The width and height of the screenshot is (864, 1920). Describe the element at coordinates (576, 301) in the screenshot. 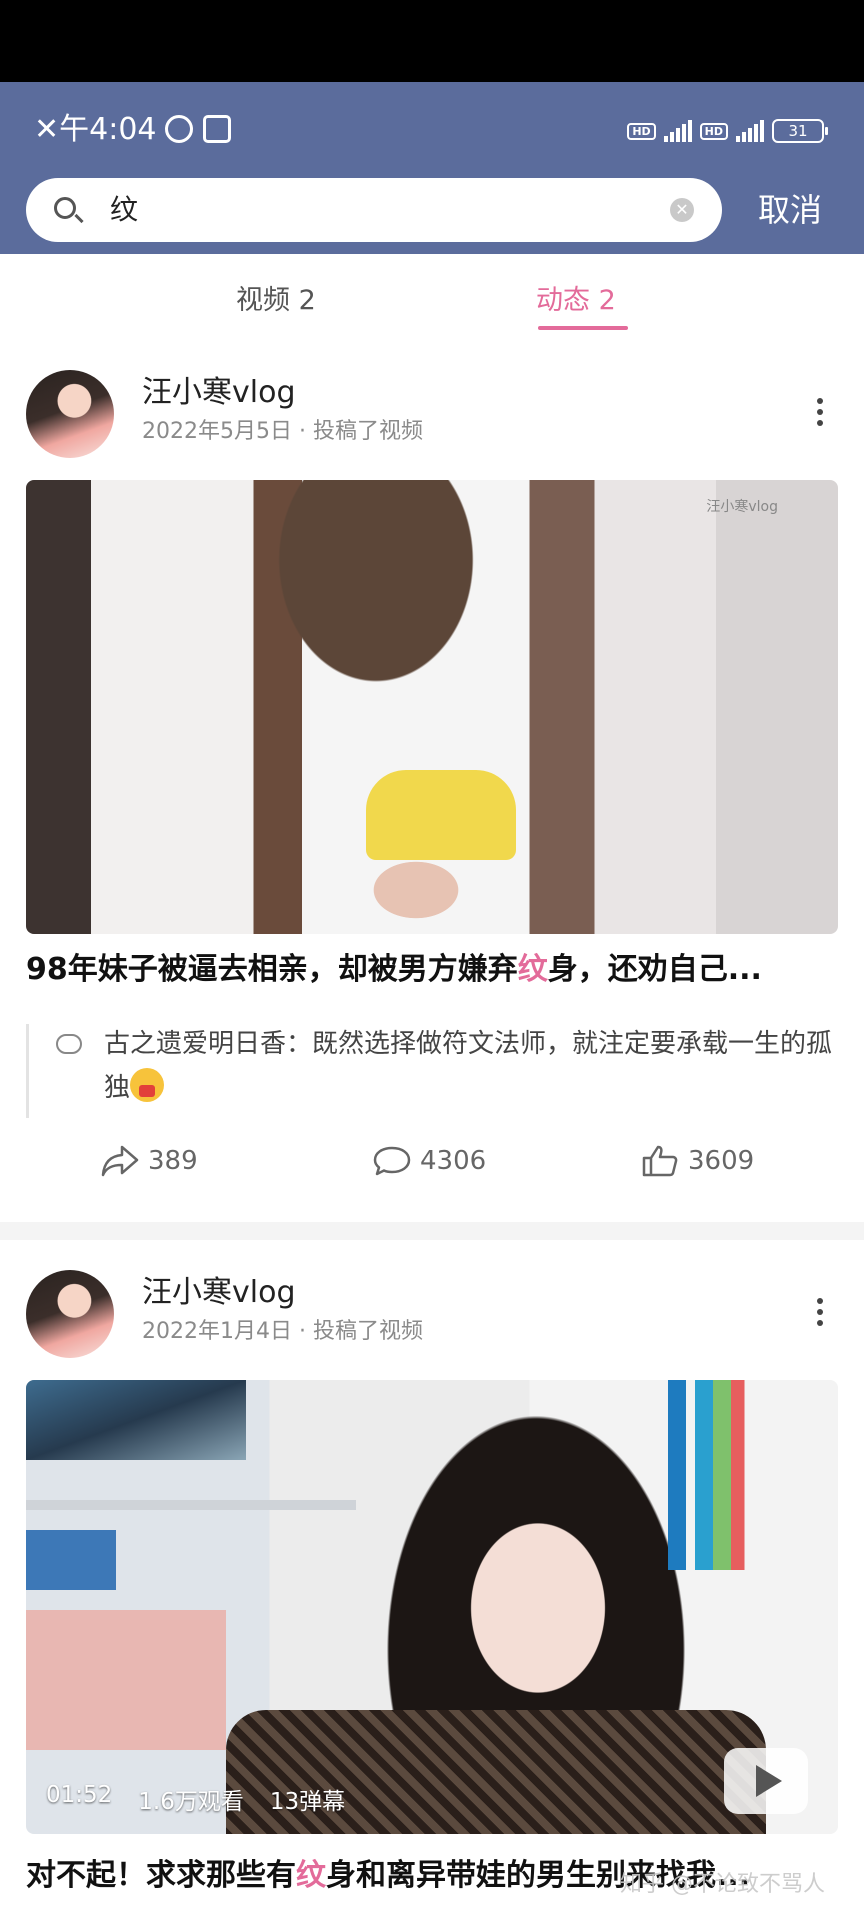

I see `tab-dynamic: 动态 2` at that location.